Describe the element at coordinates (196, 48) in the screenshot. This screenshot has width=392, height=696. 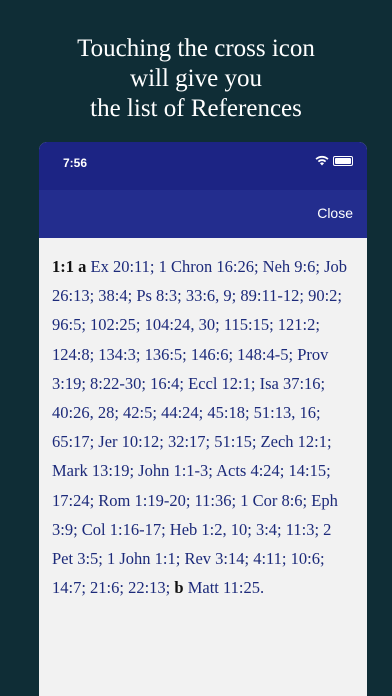
I see `caption-line-1: Touching the cross icon` at that location.